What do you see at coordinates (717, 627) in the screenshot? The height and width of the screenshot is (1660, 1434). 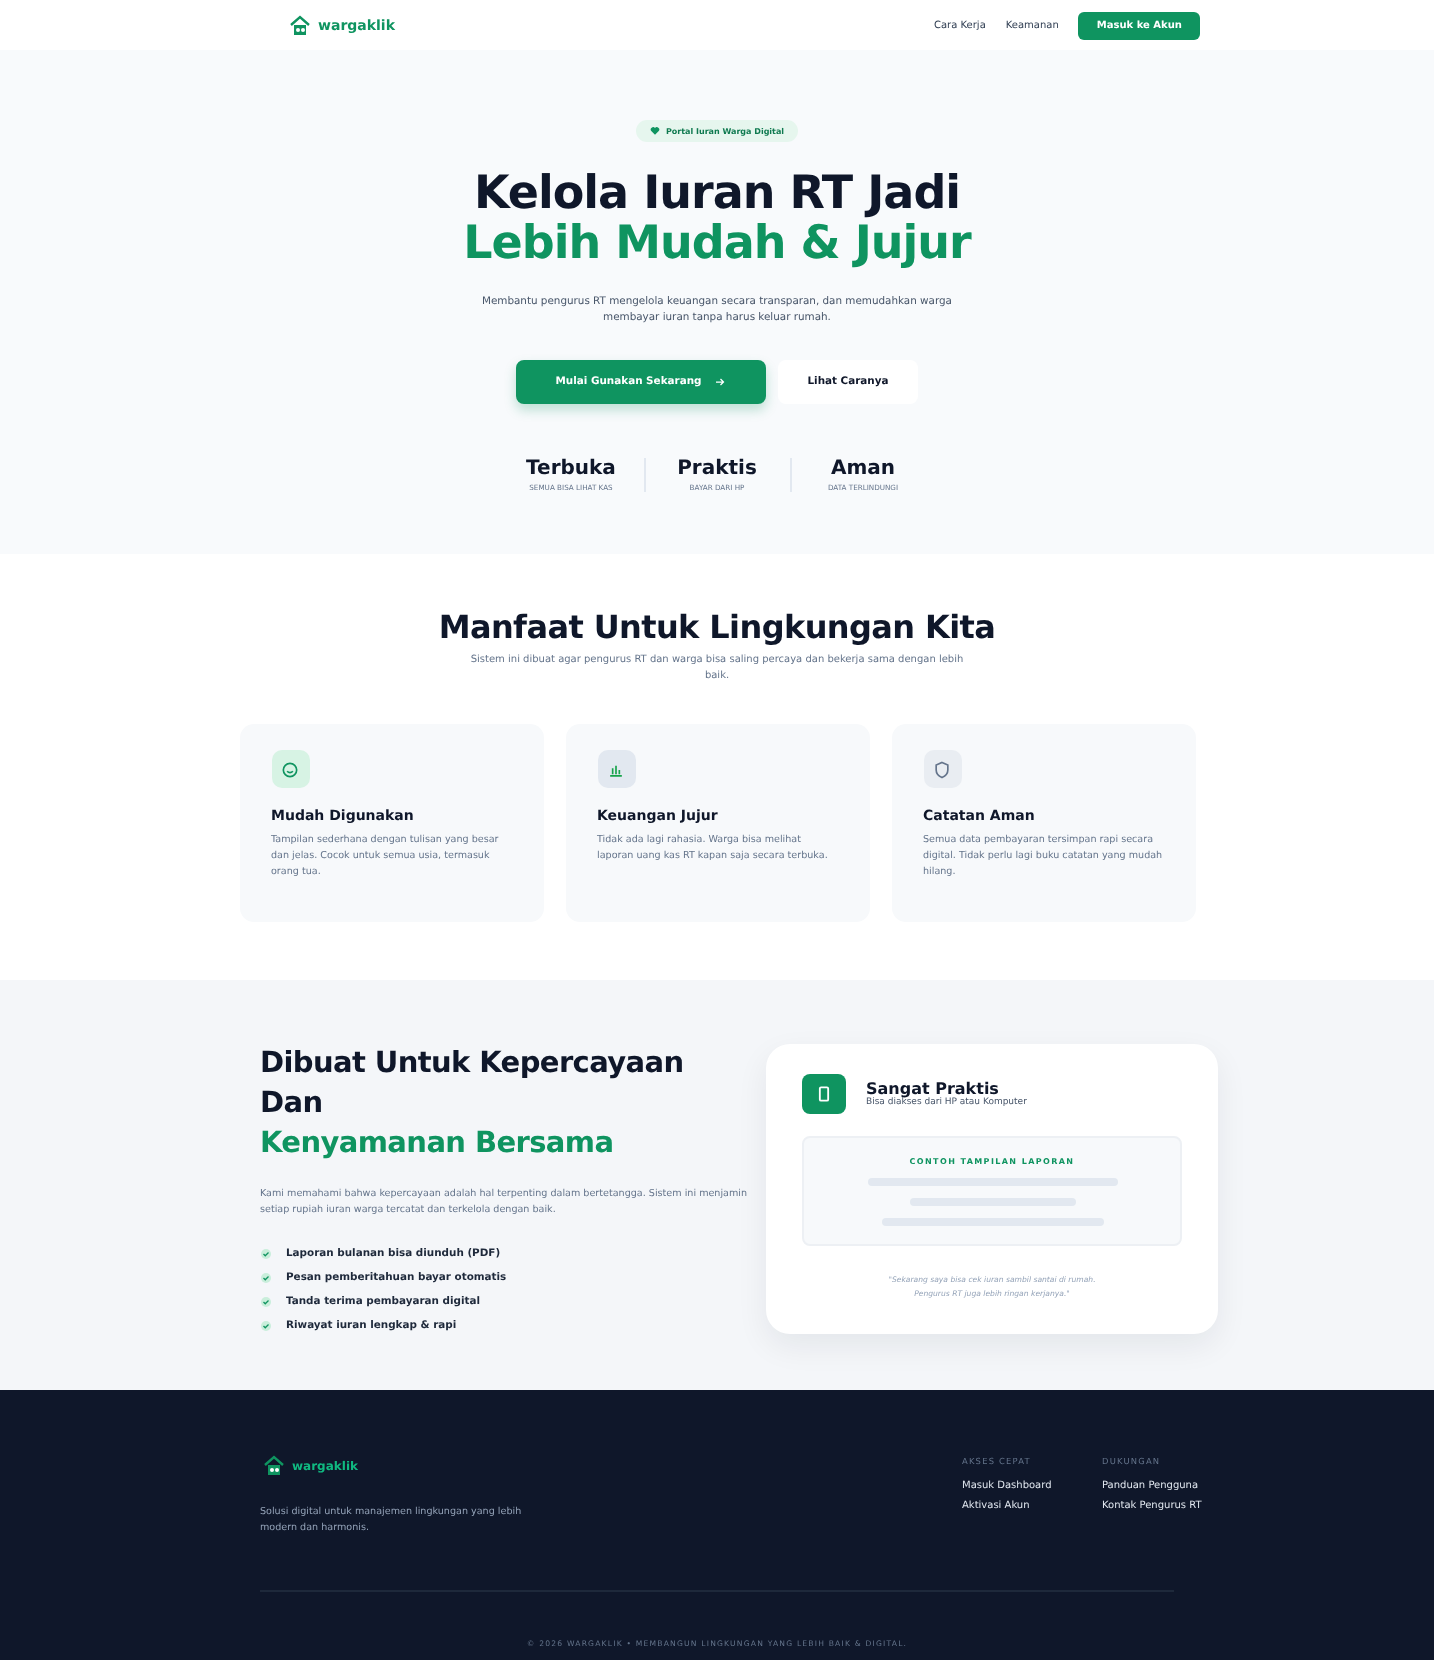 I see `section-title: Manfaat Untuk Lingkungan Kita` at bounding box center [717, 627].